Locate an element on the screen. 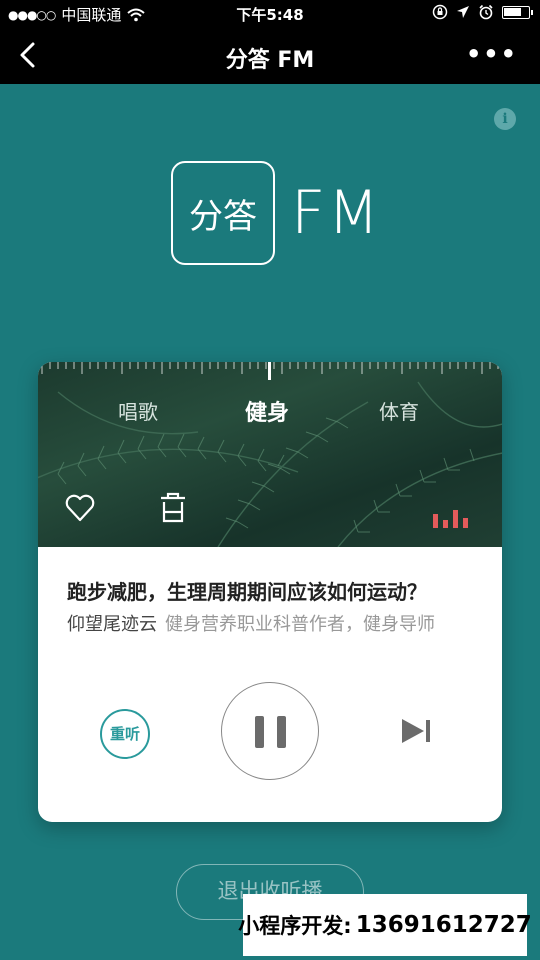 The width and height of the screenshot is (540, 960). nav-bar: 分答 FM ••• is located at coordinates (270, 56).